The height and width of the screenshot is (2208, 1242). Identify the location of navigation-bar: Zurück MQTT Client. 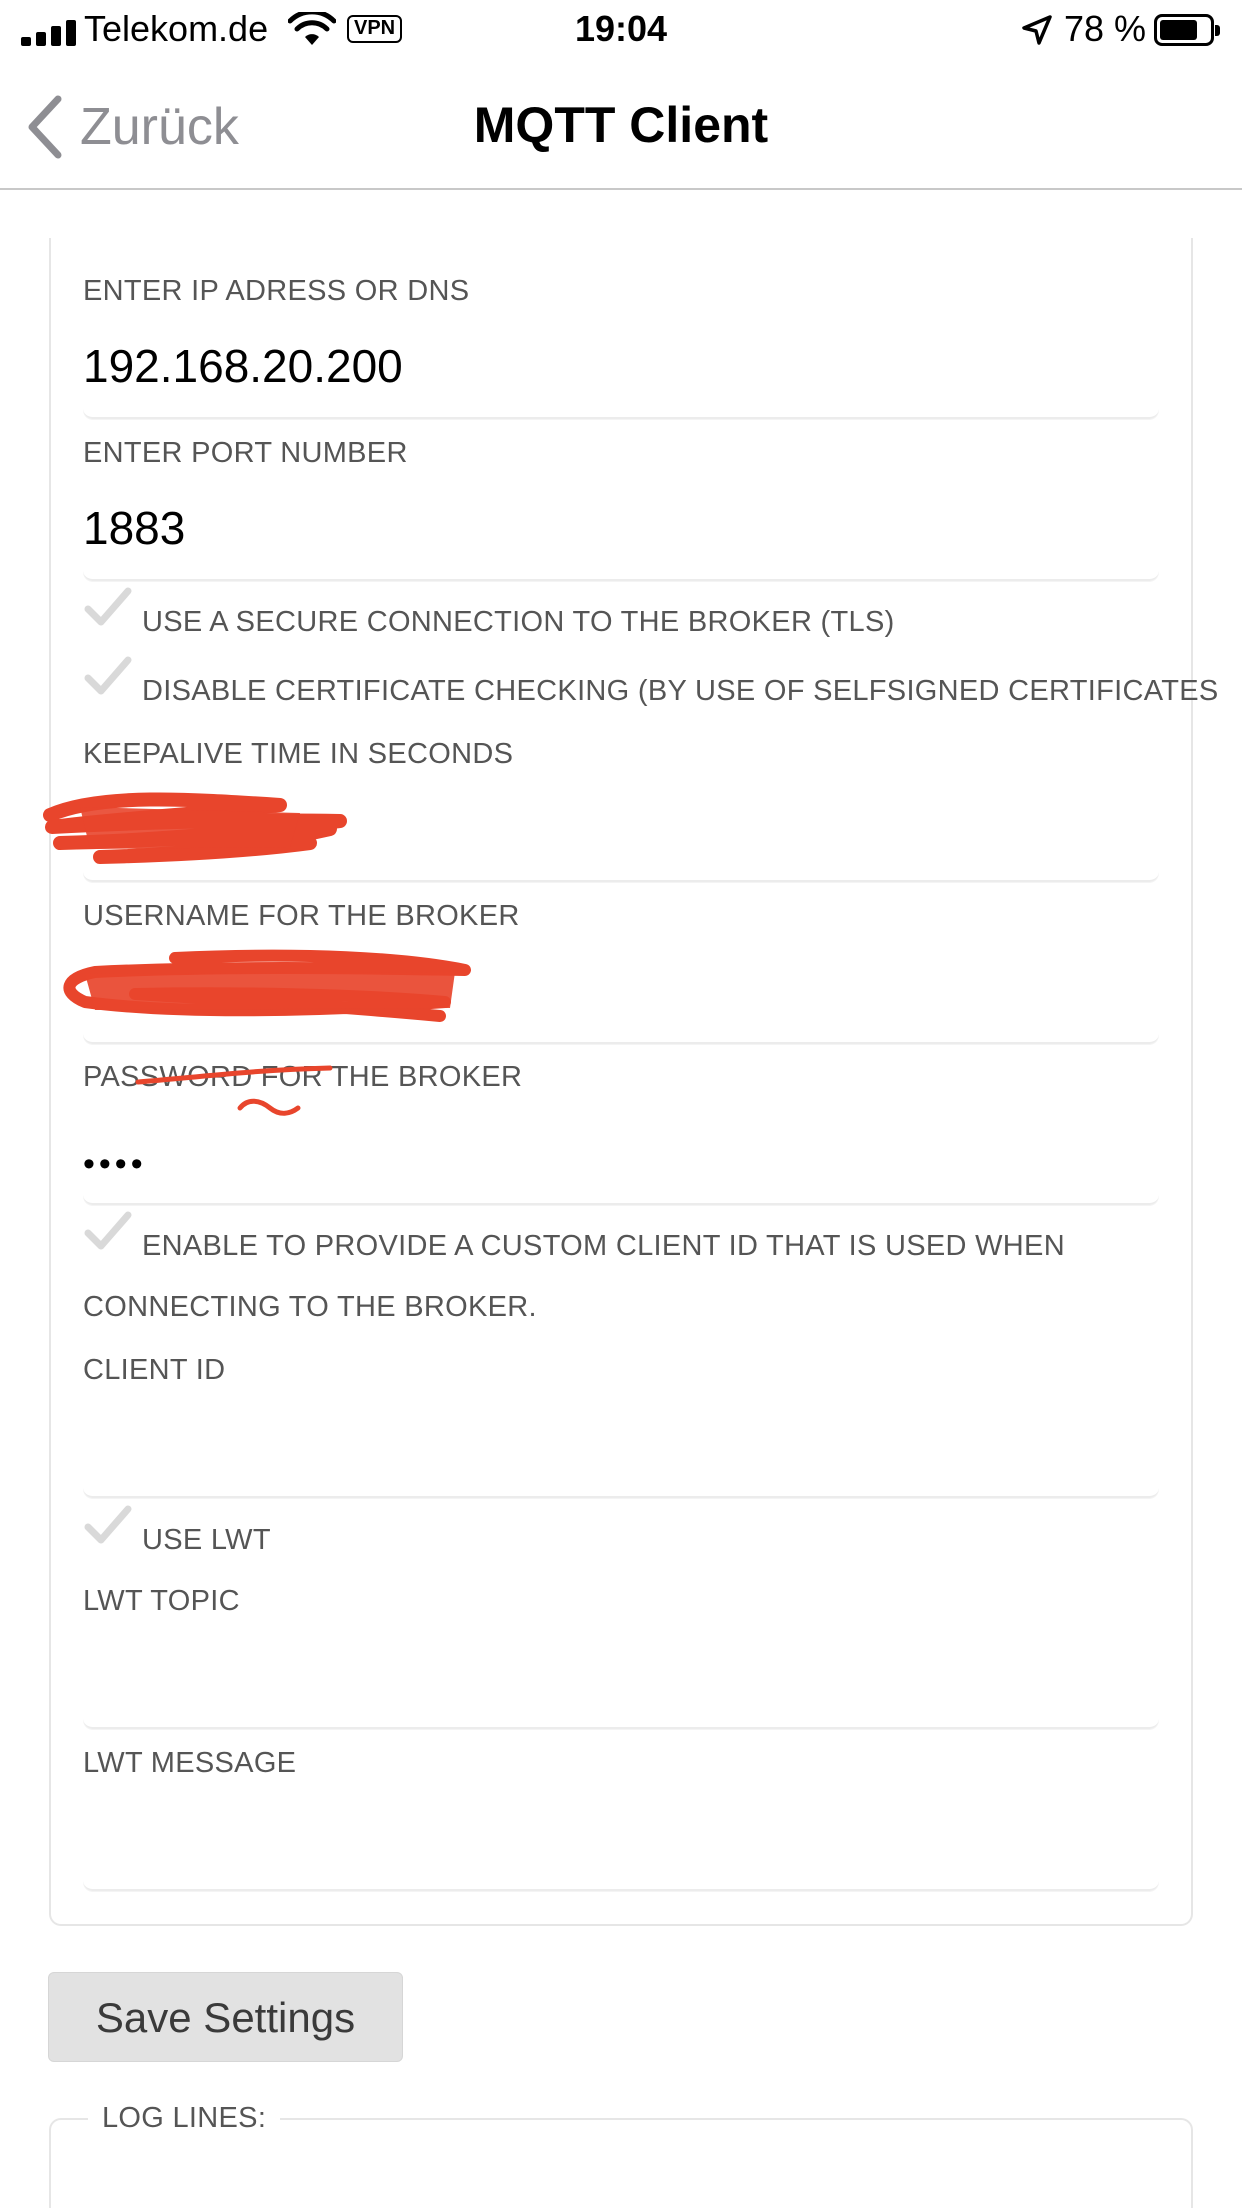
(621, 127).